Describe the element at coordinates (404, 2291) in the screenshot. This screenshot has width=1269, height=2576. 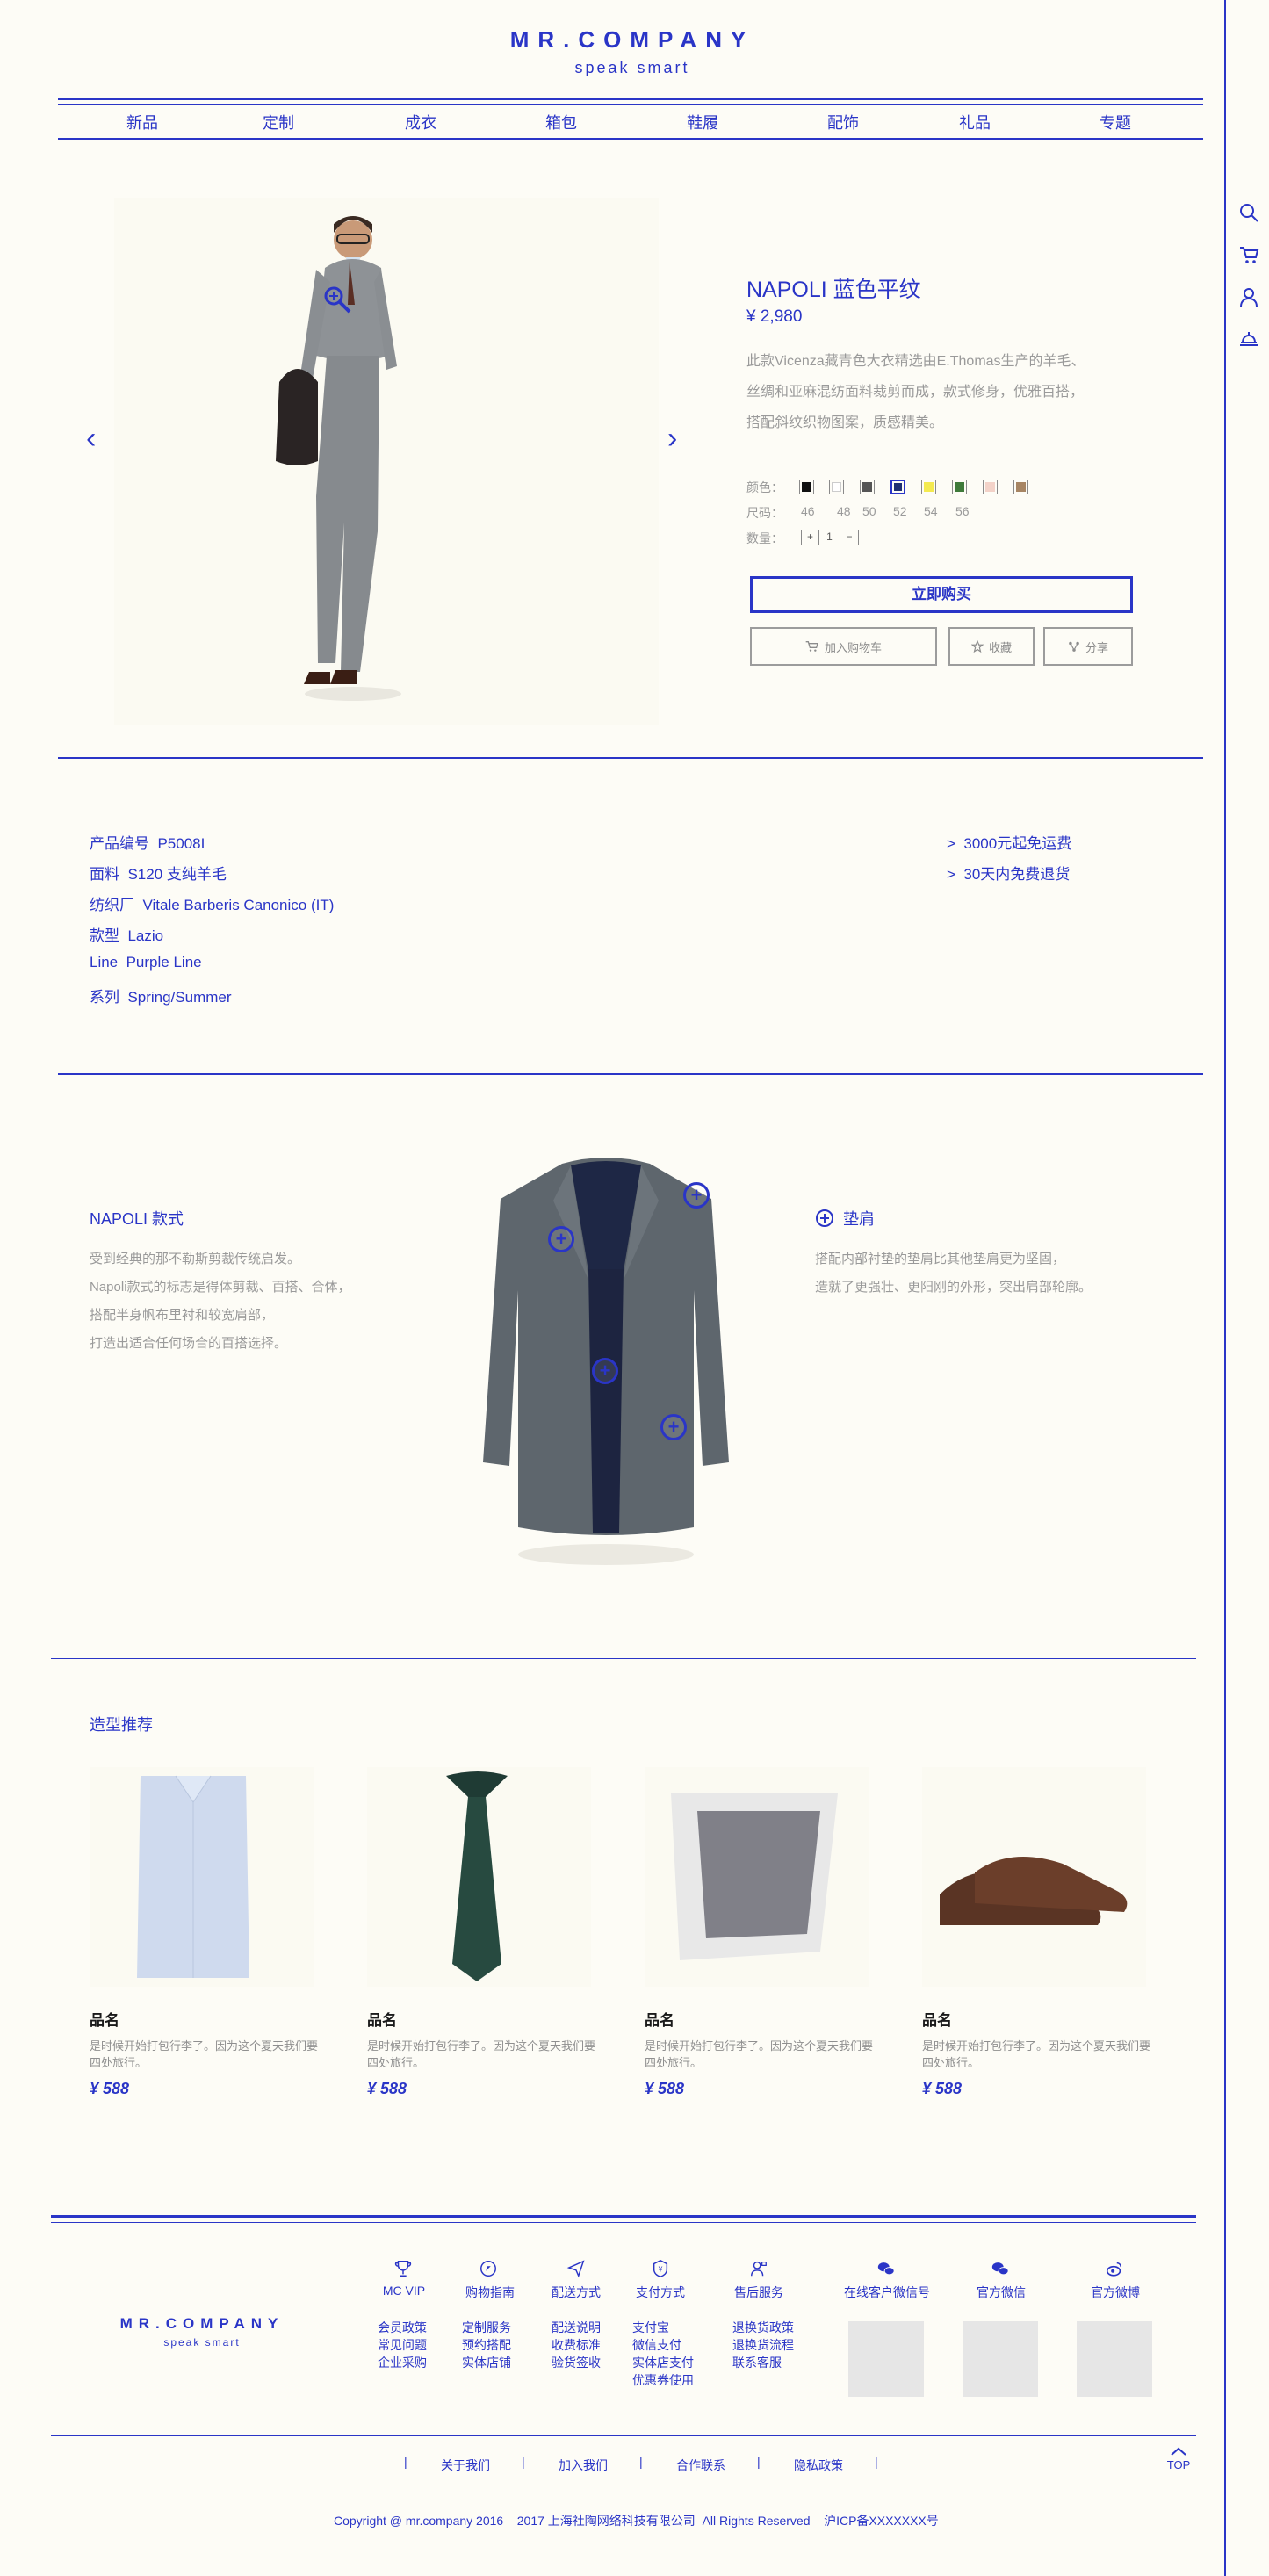
I see `footer-col-title: MC VIP` at that location.